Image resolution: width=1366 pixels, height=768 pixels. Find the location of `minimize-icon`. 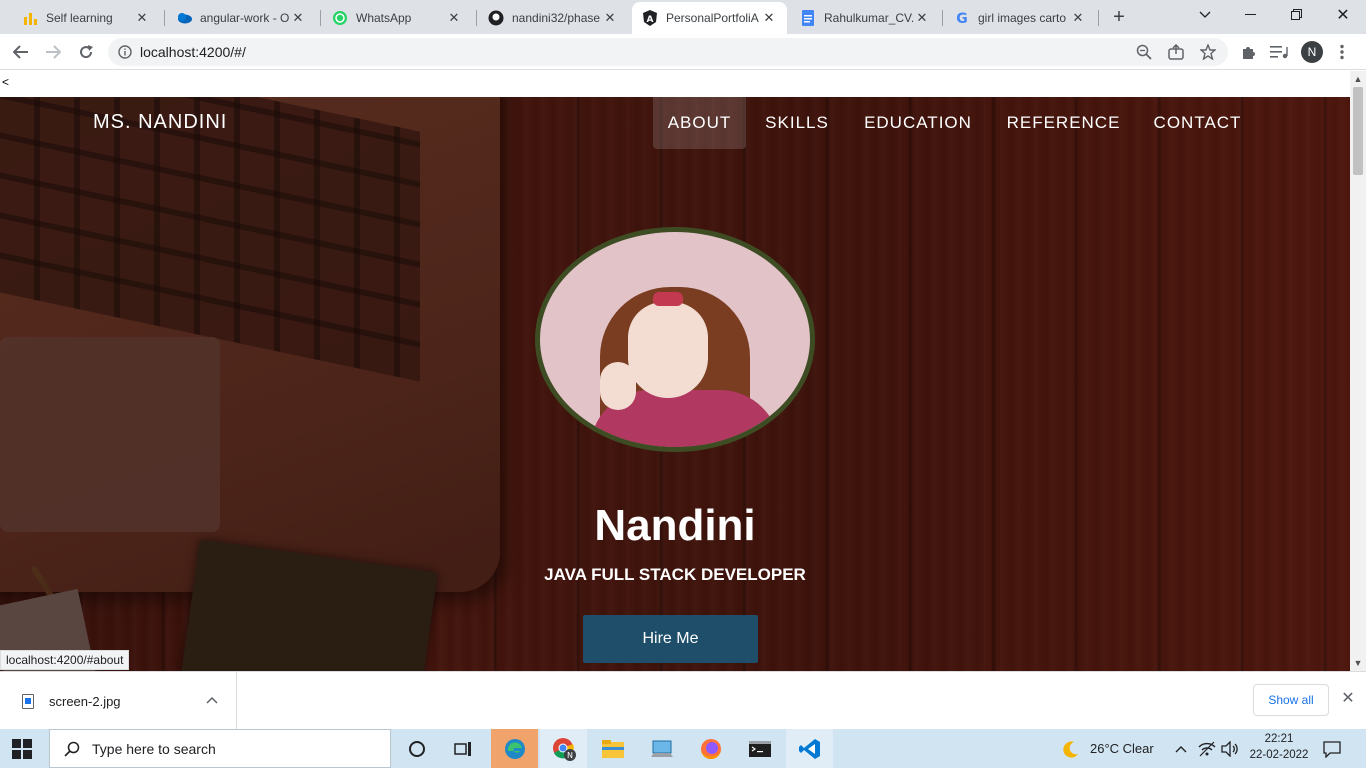

minimize-icon is located at coordinates (1251, 15).